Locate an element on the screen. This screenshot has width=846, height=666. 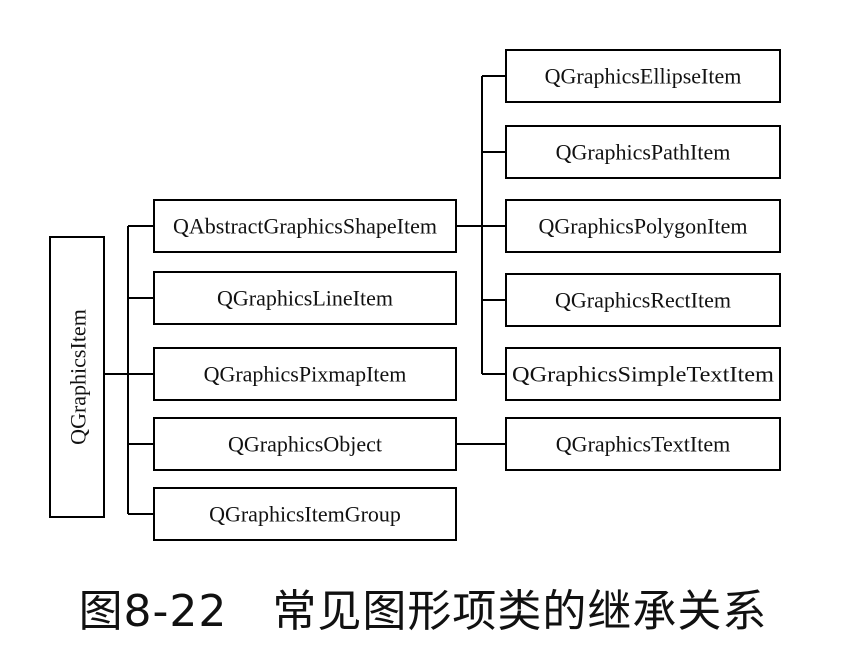
node-shape-child: QGraphicsPathItem is located at coordinates (643, 152).